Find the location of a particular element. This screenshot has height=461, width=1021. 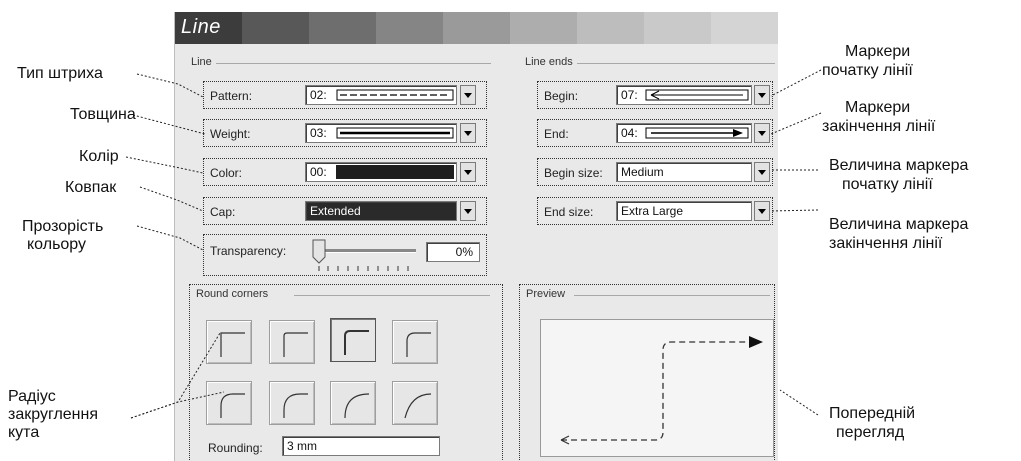

annotation-end-size-line2: закінчення лінії is located at coordinates (886, 243).